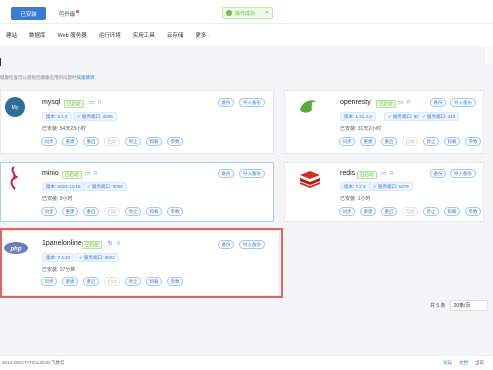  I want to click on tab-installed: 已安装, so click(28, 13).